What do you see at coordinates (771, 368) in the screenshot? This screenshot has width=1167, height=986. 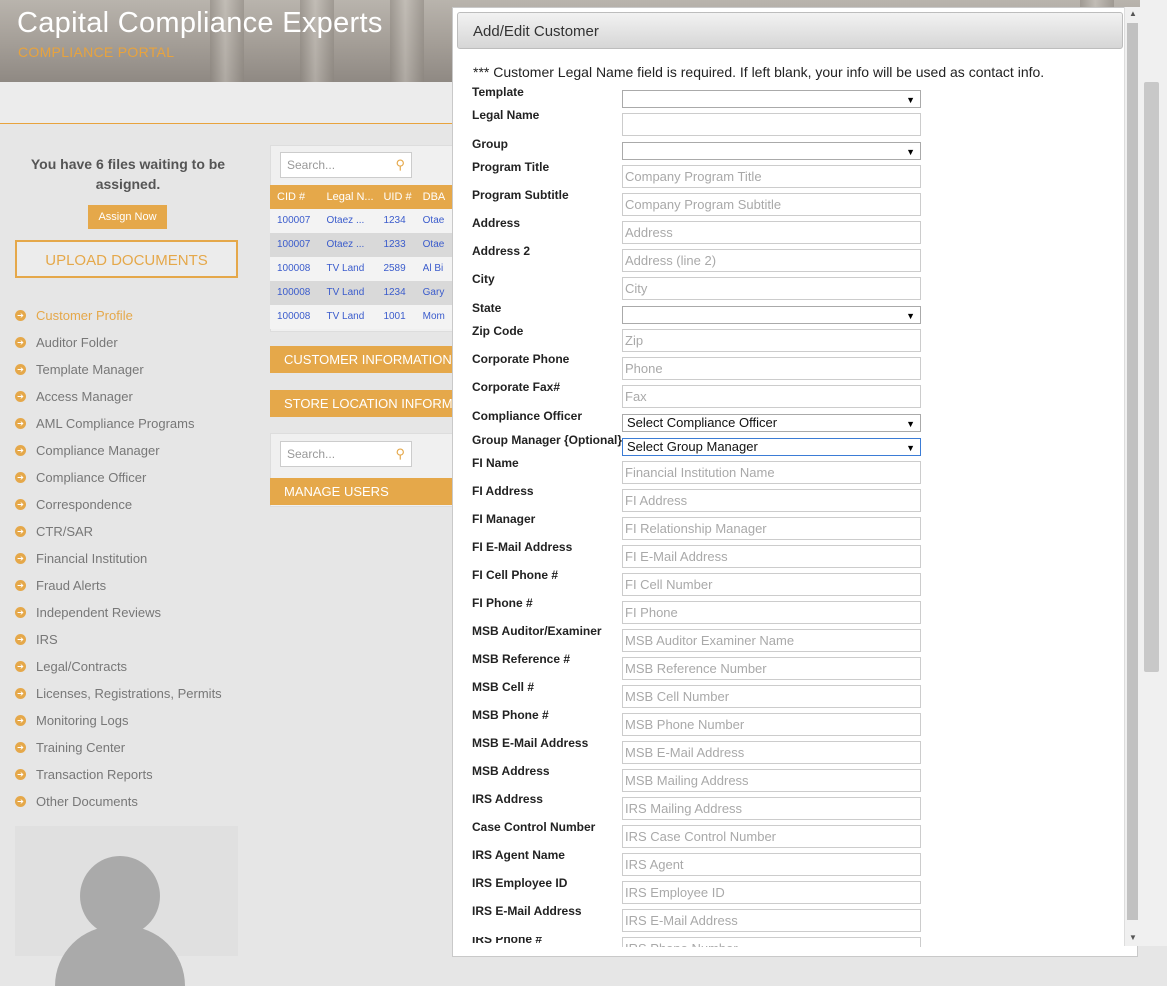 I see `corporate-phone-input` at bounding box center [771, 368].